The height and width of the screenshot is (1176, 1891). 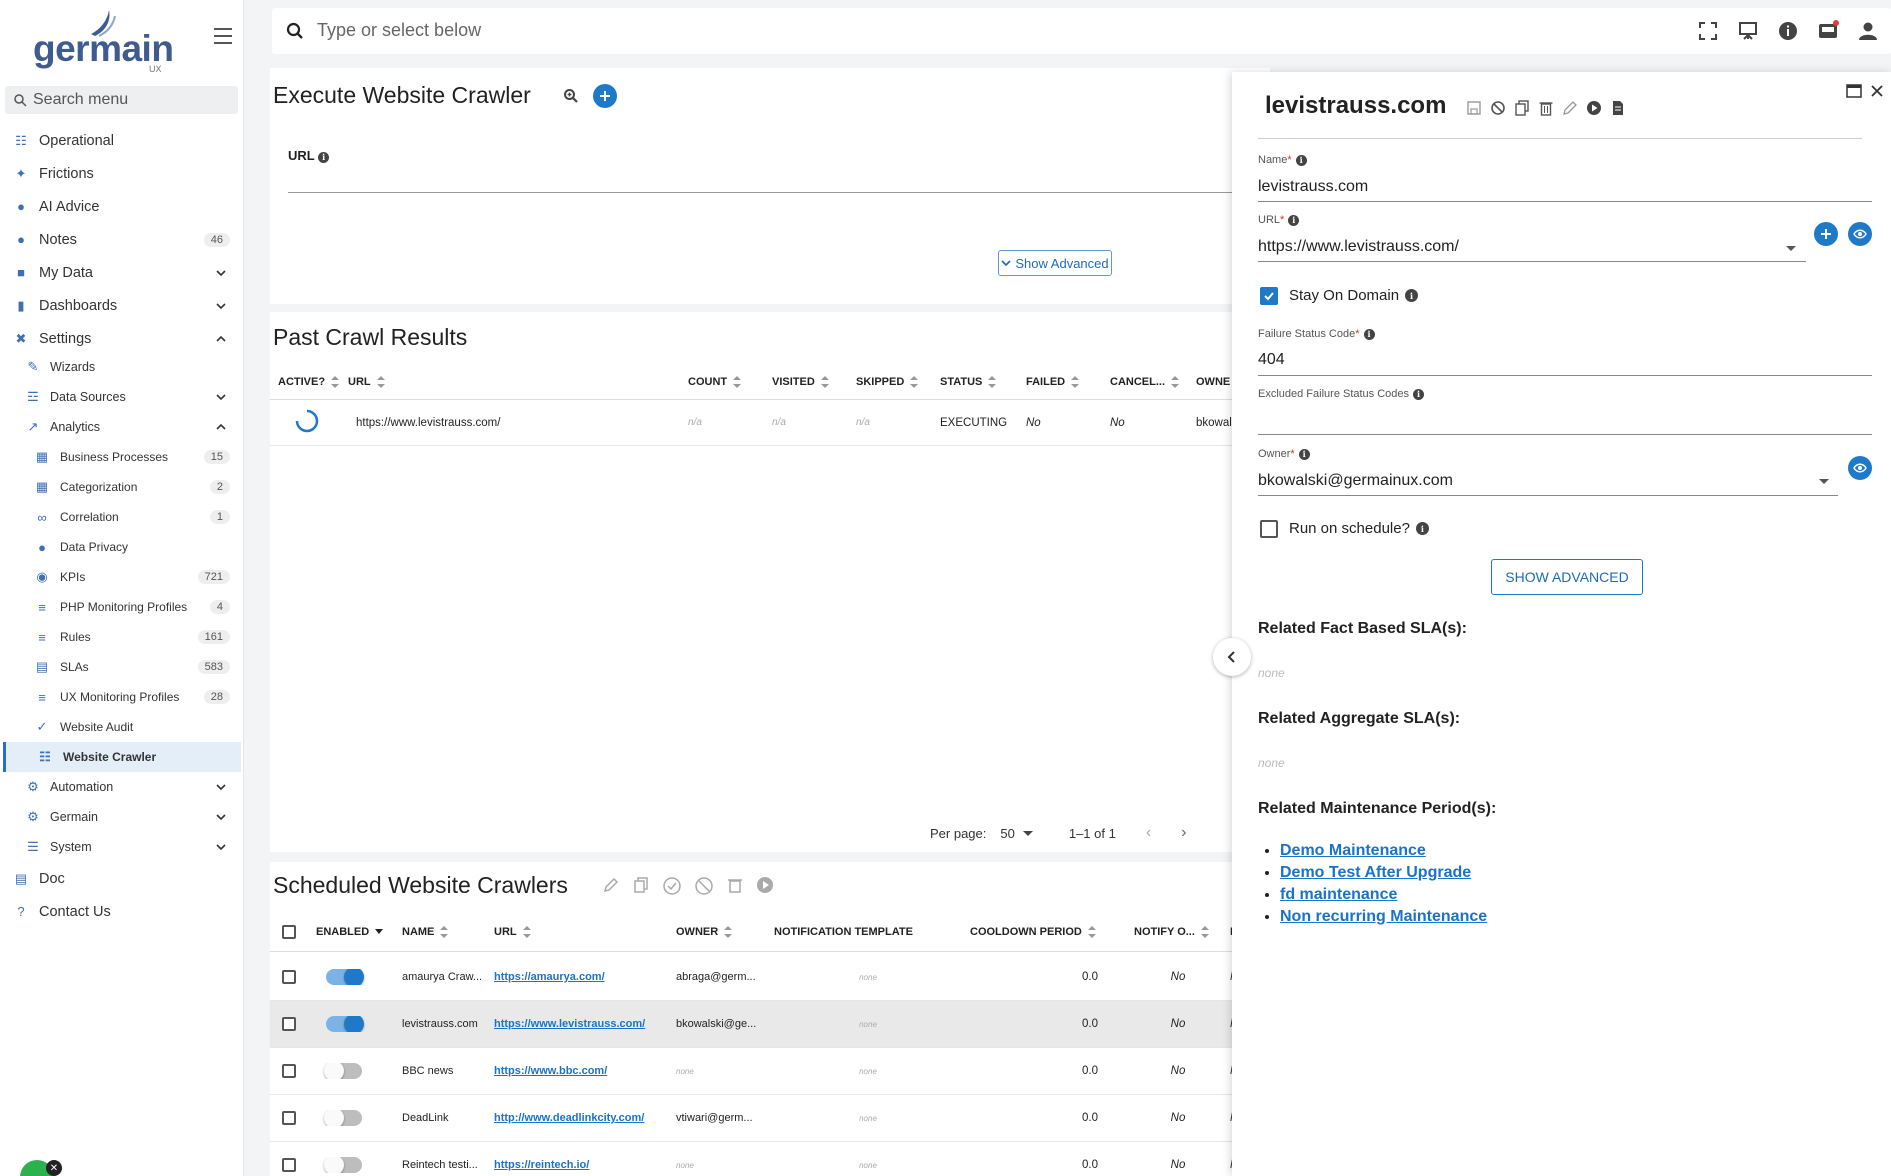 I want to click on sidebar-item-data-sources: ☲ Data Sources, so click(x=119, y=397).